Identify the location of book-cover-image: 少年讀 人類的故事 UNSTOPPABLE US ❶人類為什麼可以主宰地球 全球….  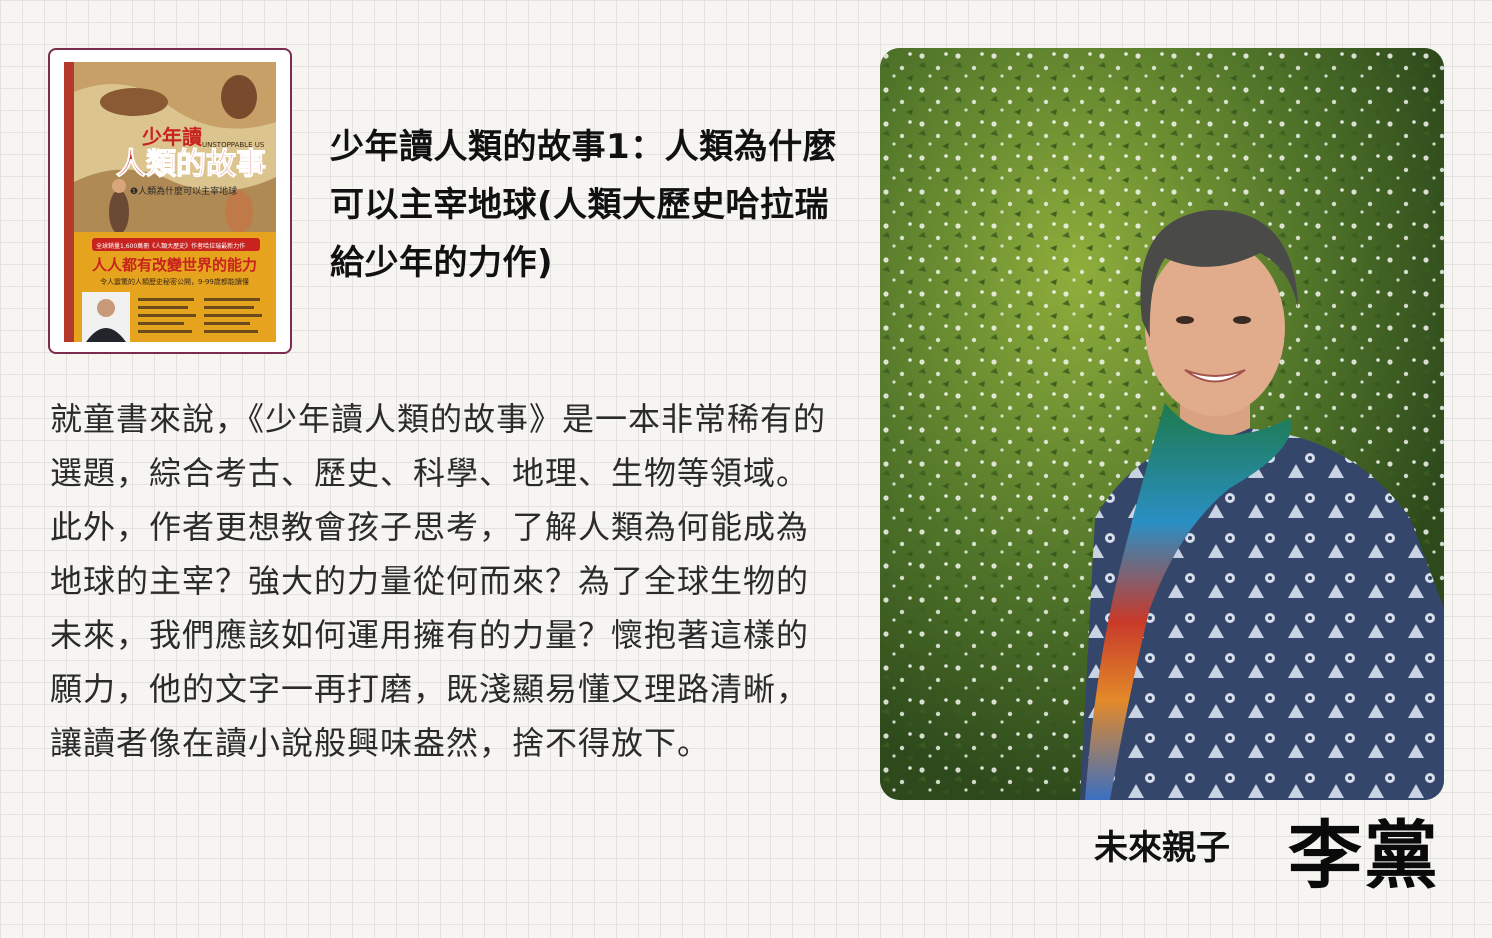
(170, 202).